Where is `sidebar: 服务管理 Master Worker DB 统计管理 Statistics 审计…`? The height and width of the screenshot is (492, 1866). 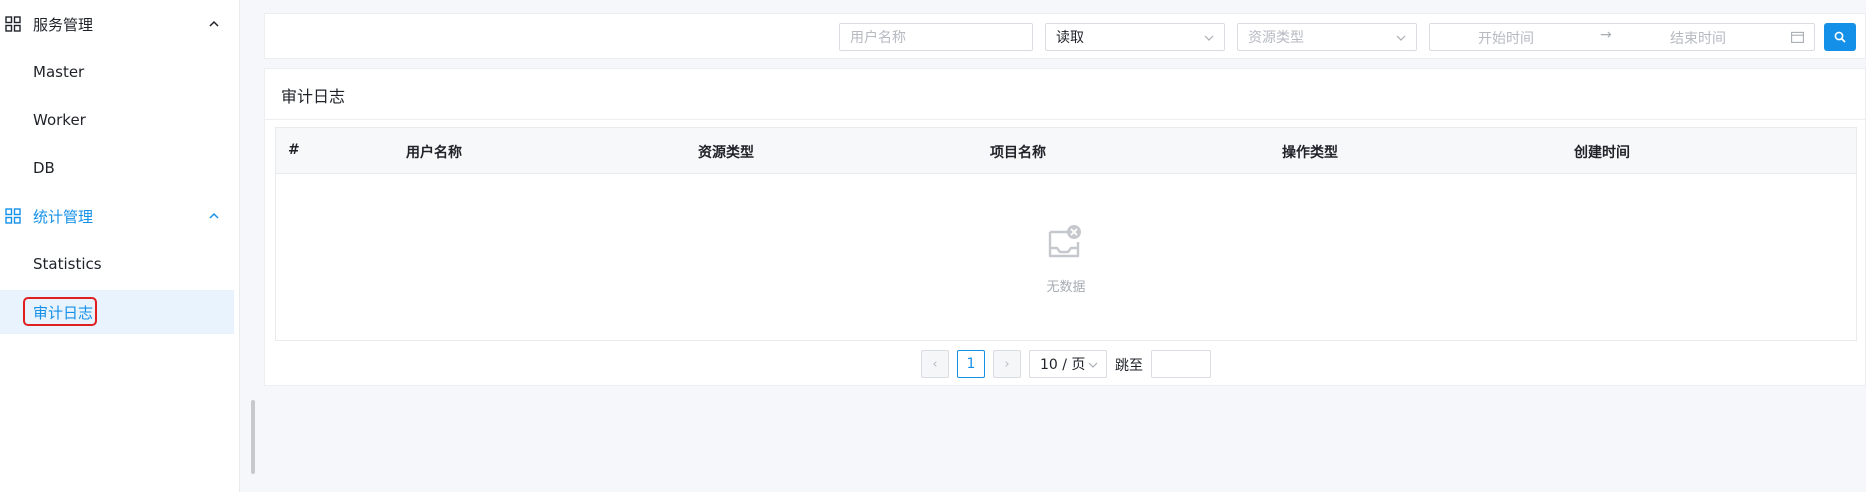 sidebar: 服务管理 Master Worker DB 统计管理 Statistics 审计… is located at coordinates (120, 246).